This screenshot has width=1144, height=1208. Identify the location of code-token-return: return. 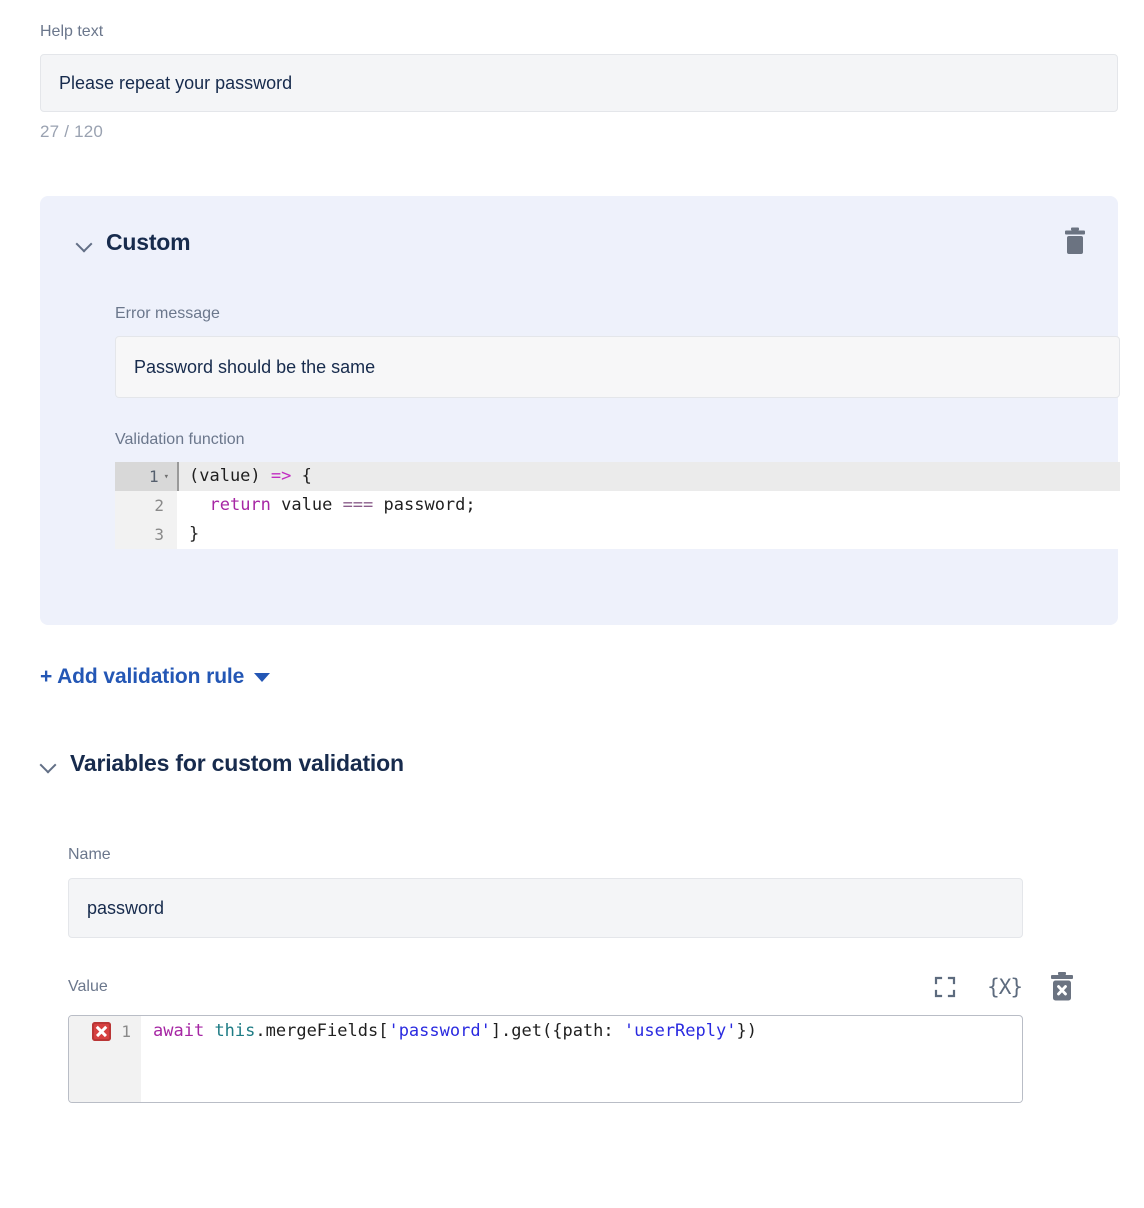
(240, 505).